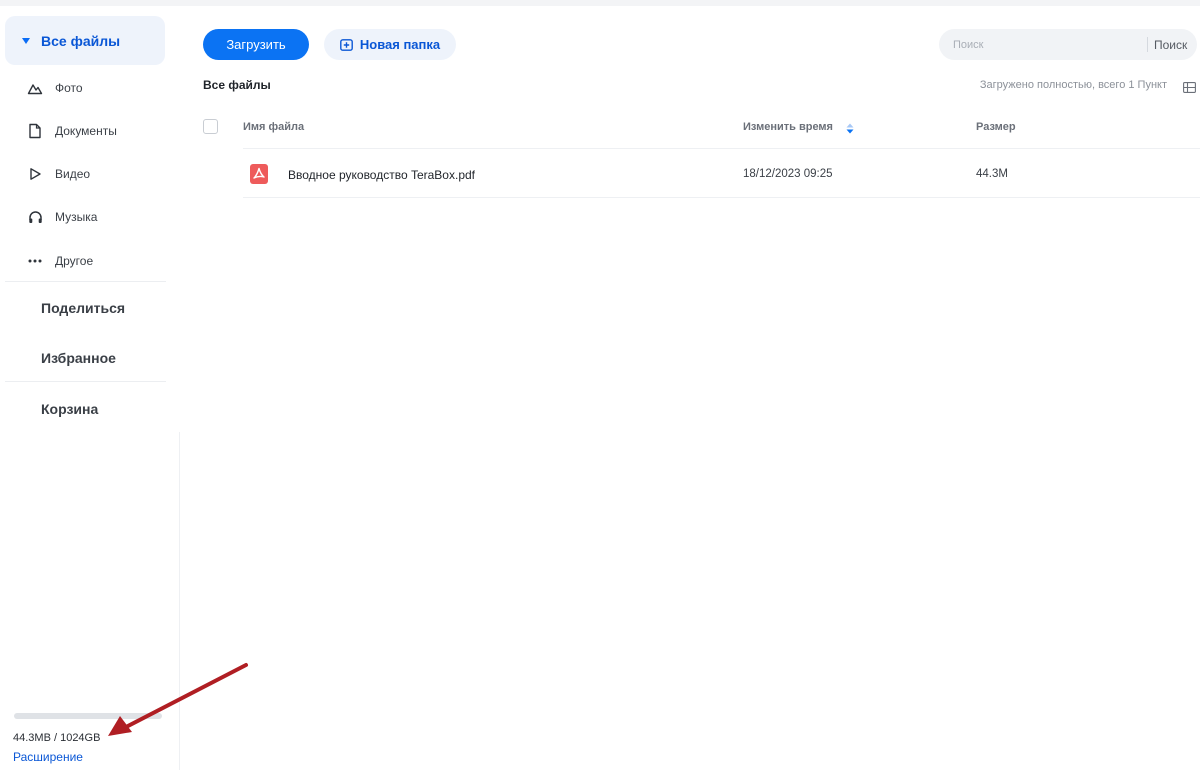 Image resolution: width=1200 pixels, height=770 pixels. What do you see at coordinates (78, 358) in the screenshot?
I see `sidebar-item-favorites: Избранное` at bounding box center [78, 358].